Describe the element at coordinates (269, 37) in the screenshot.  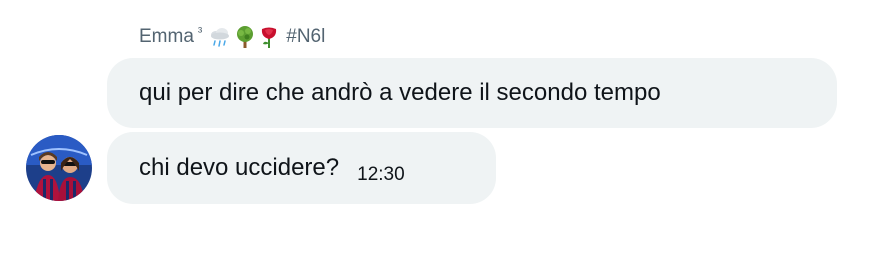
I see `rose-icon` at that location.